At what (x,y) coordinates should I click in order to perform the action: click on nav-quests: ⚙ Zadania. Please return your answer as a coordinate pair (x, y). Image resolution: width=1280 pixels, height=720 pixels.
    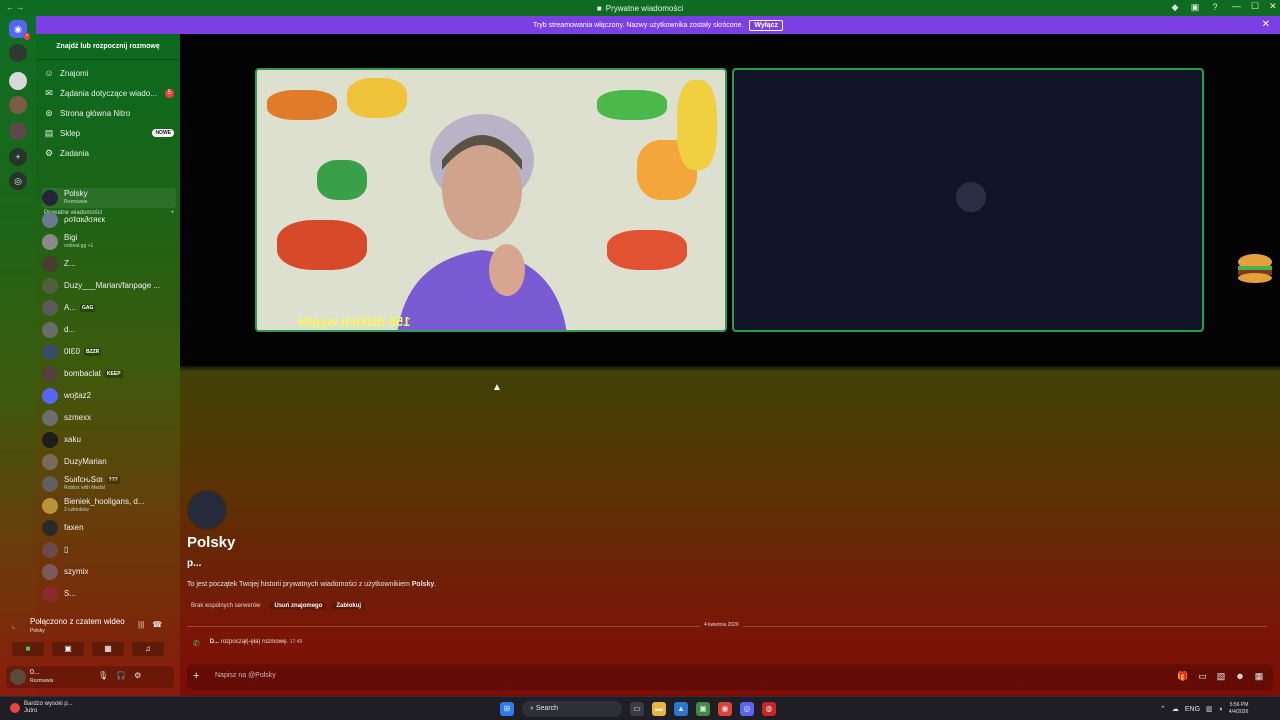
    Looking at the image, I should click on (108, 153).